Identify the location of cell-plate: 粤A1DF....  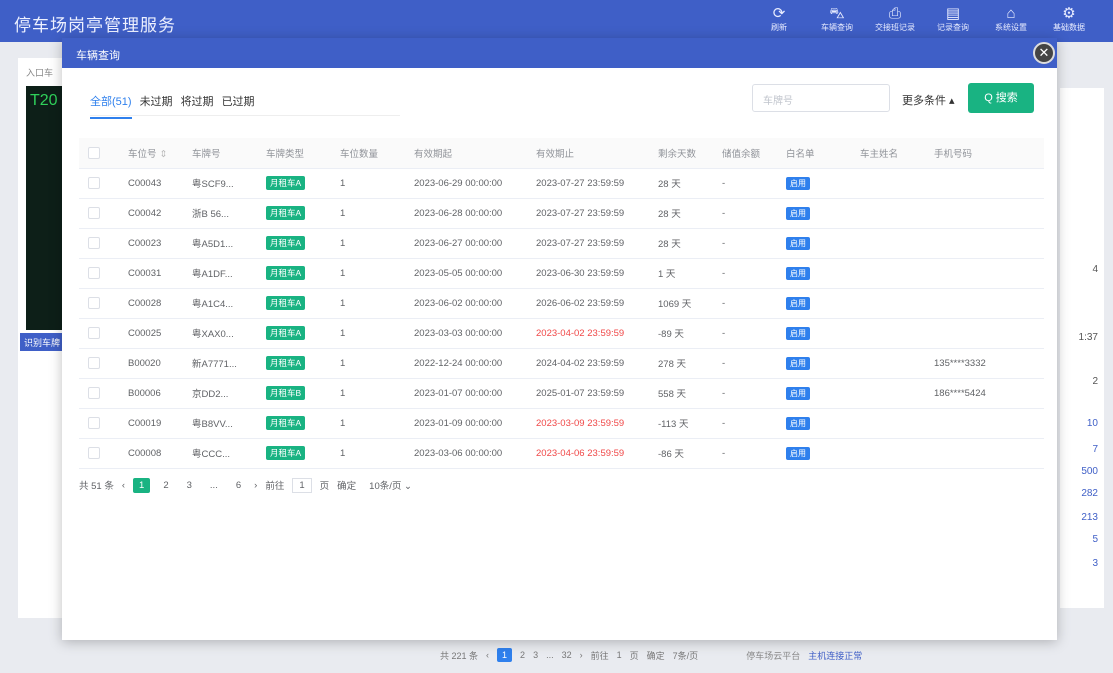
(220, 273).